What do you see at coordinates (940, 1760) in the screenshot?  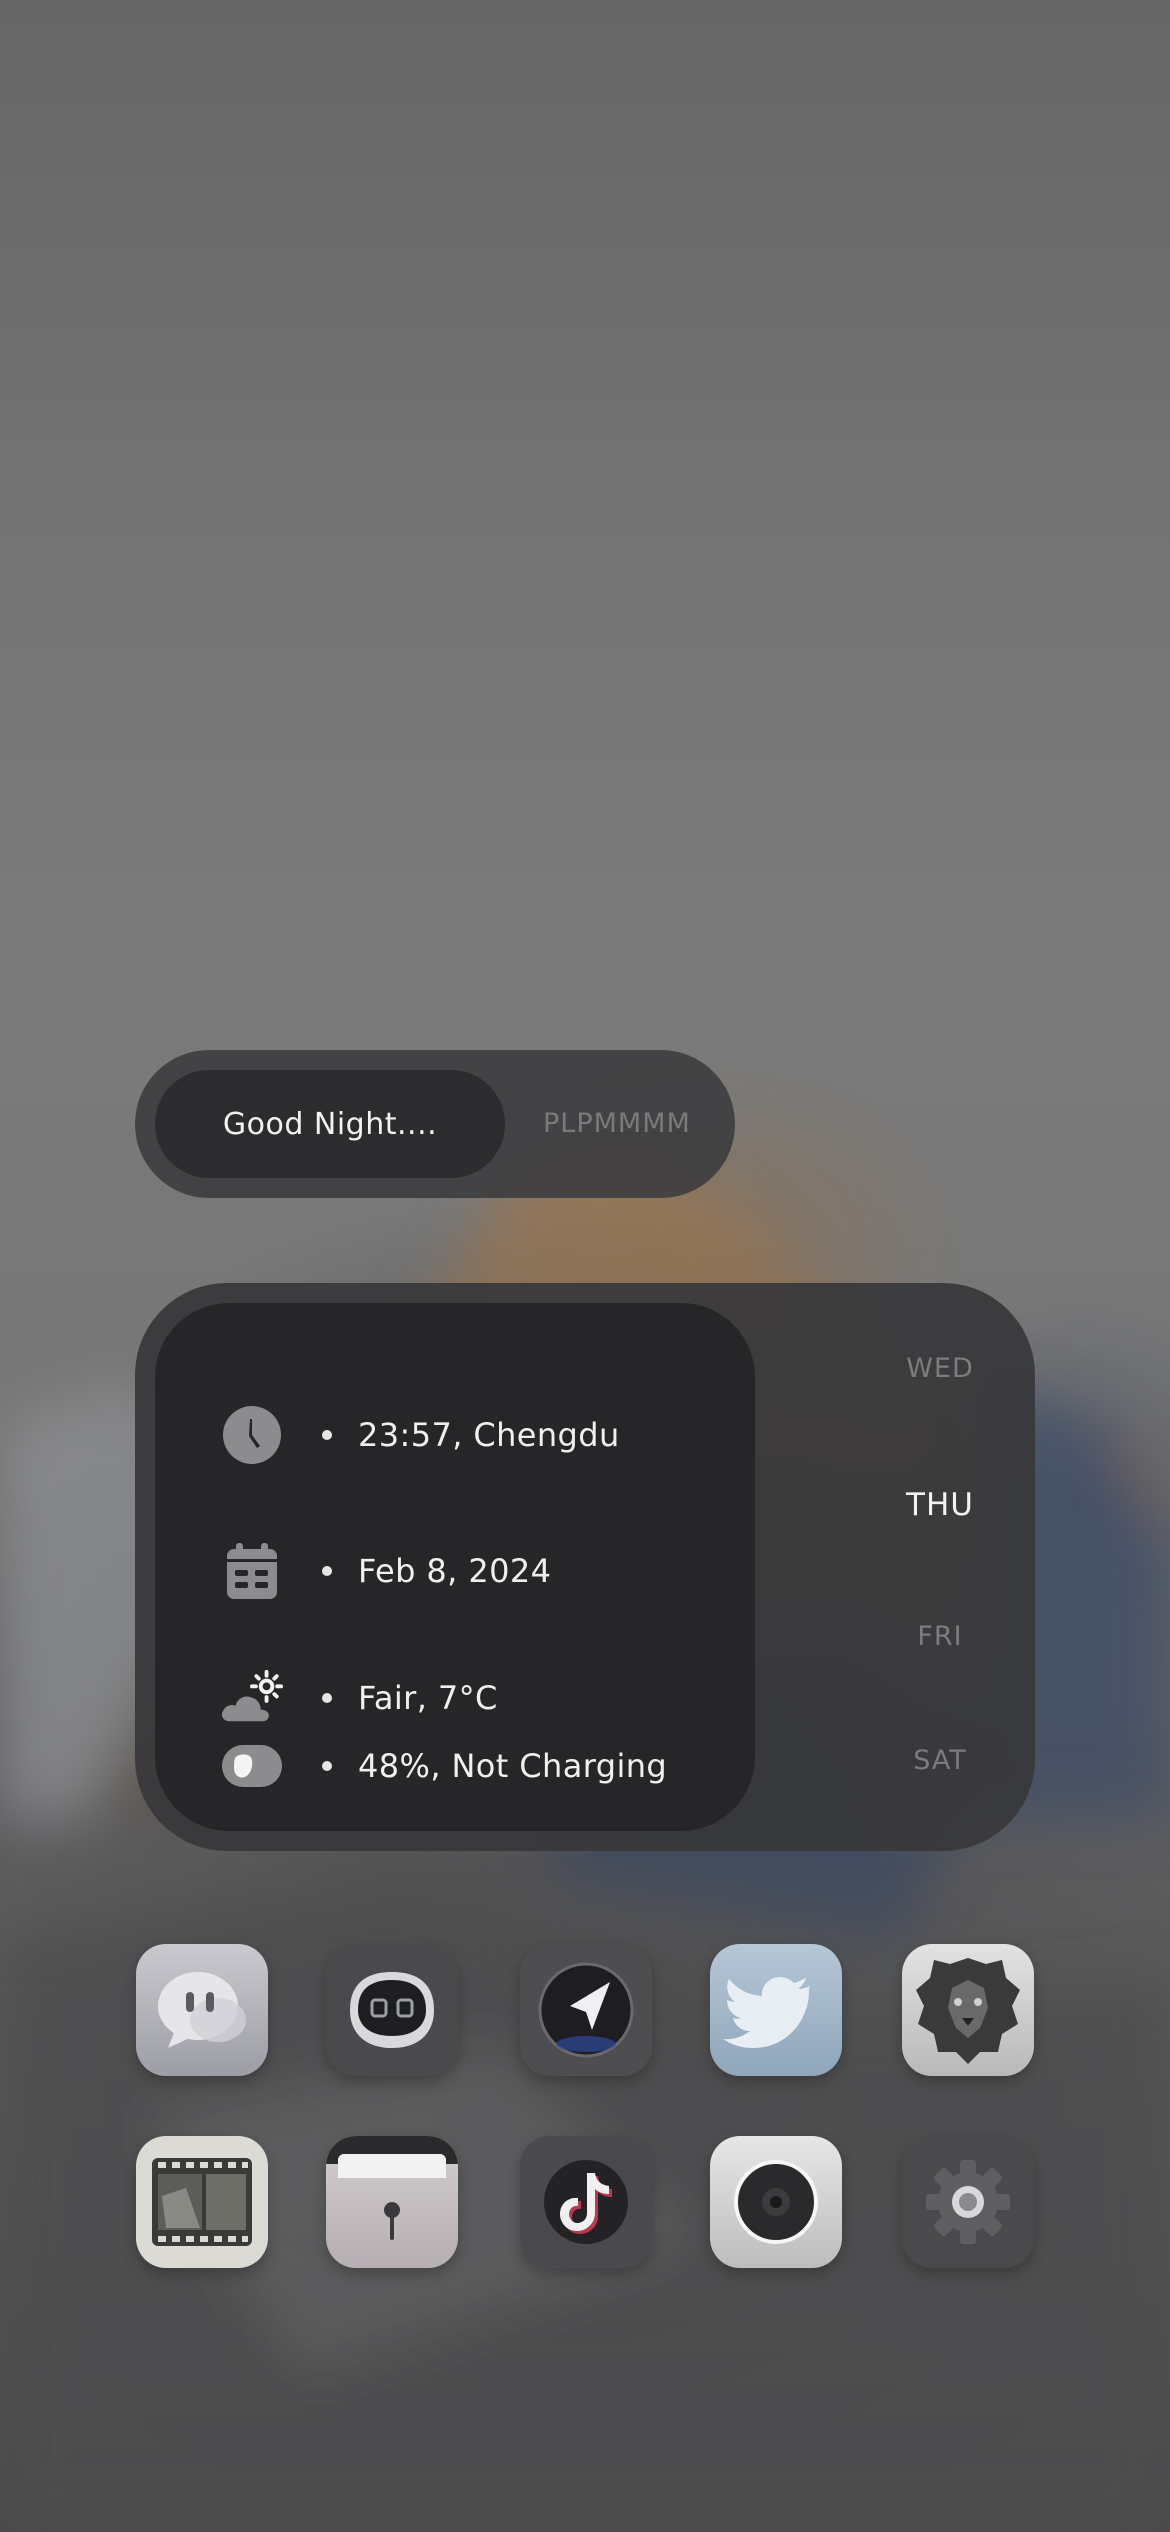 I see `day-label-sat: SAT` at bounding box center [940, 1760].